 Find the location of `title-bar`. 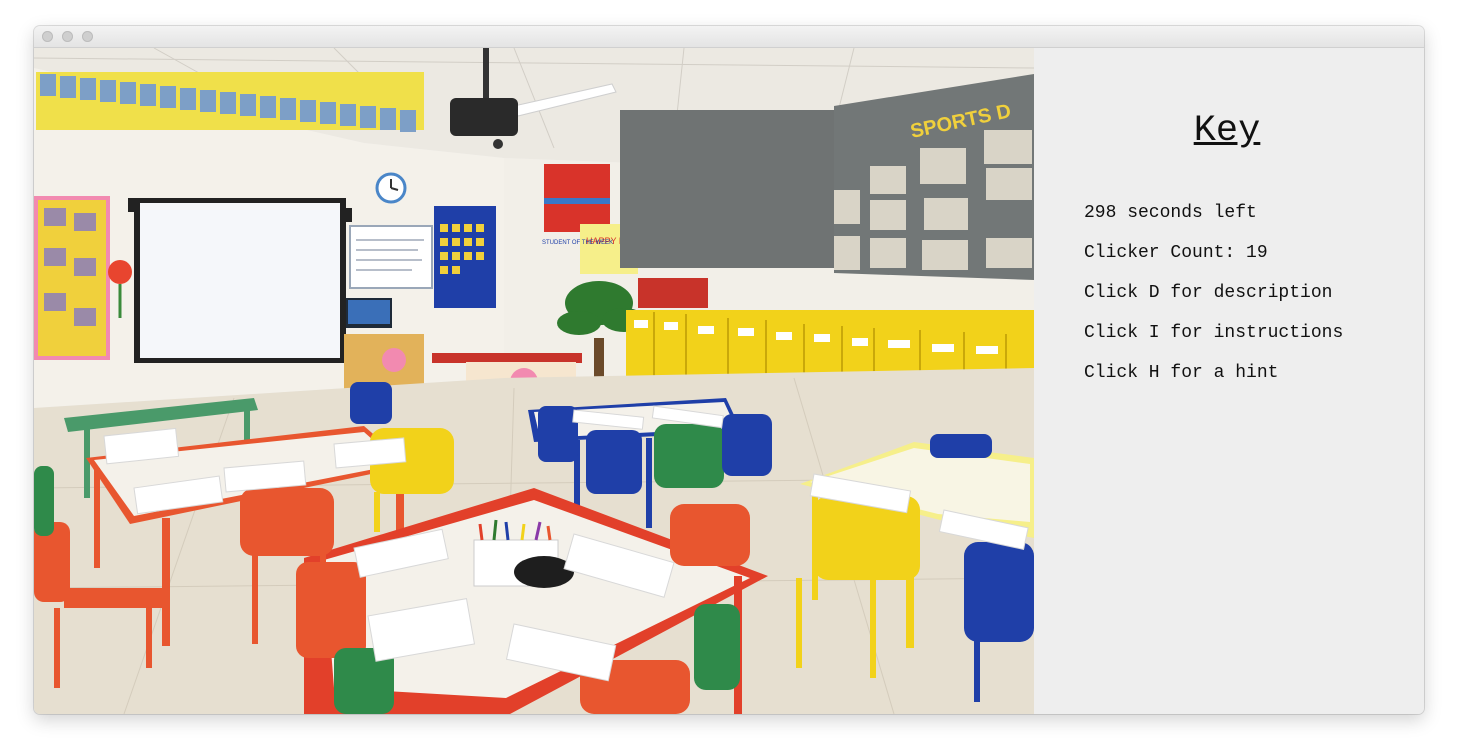

title-bar is located at coordinates (729, 37).